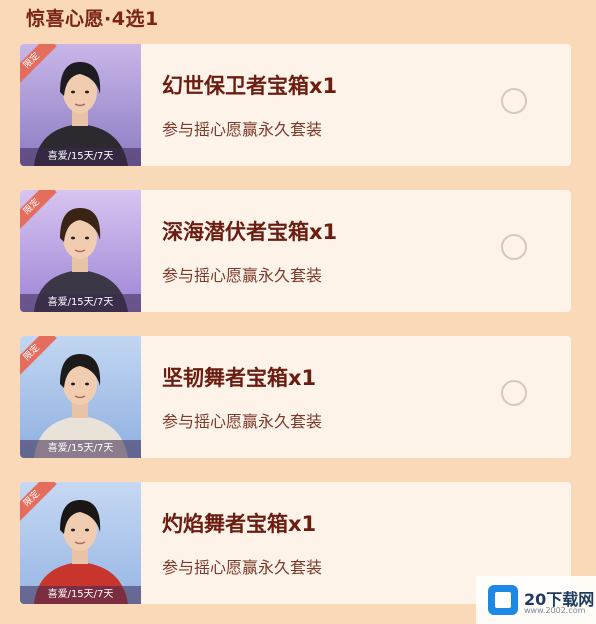 Image resolution: width=596 pixels, height=624 pixels. Describe the element at coordinates (536, 600) in the screenshot. I see `site-watermark: 20下载网 www.2002.com` at that location.